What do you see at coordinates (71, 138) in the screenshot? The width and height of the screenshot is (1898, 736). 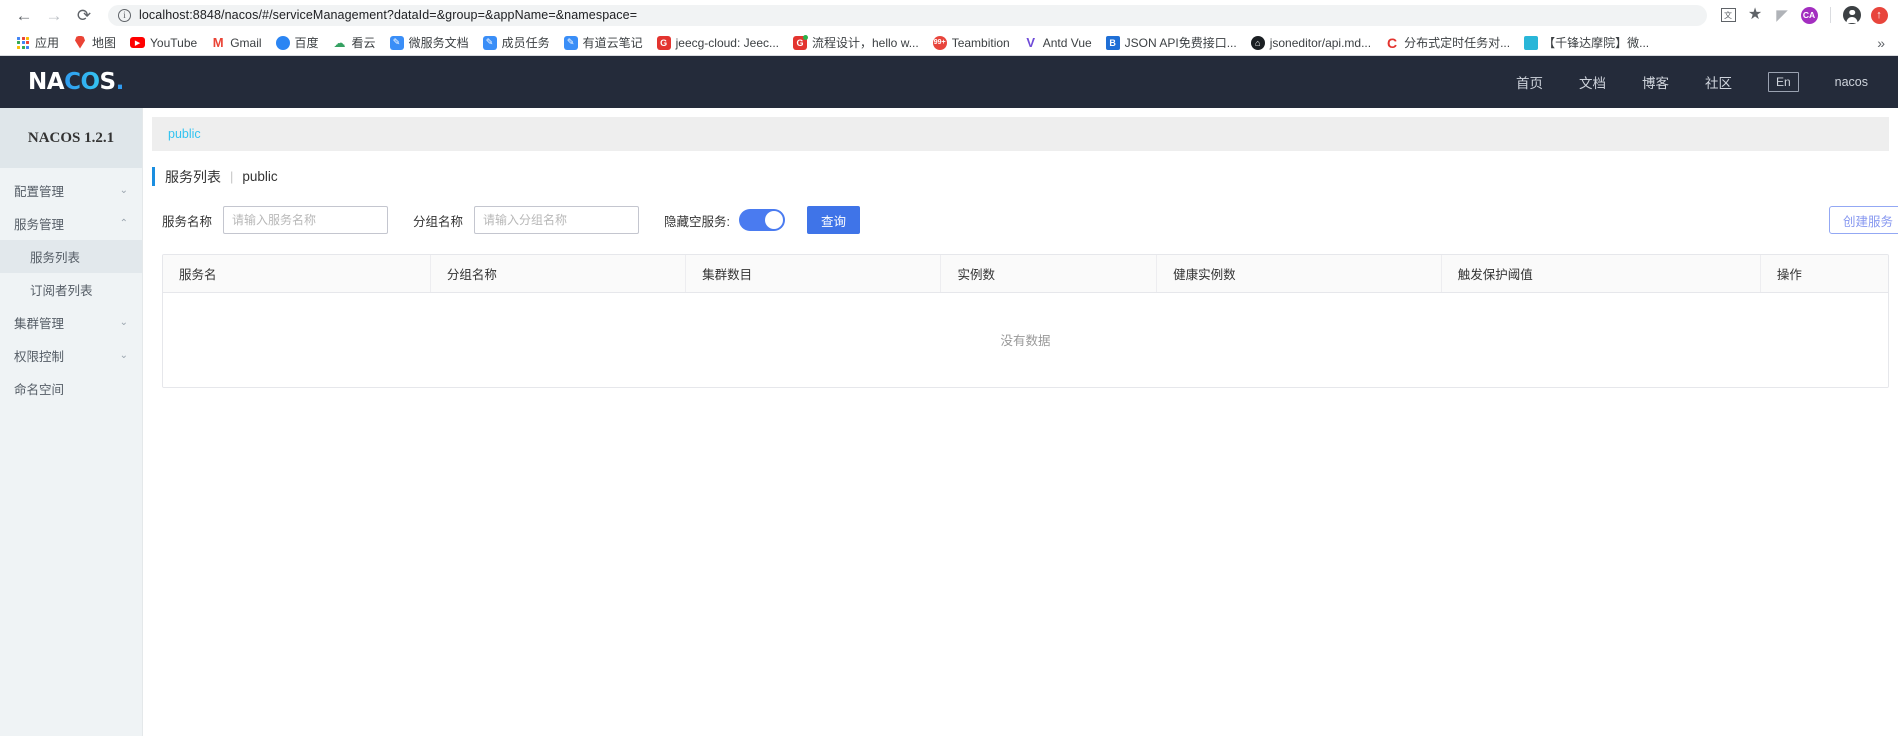 I see `sidebar-version: NACOS 1.2.1` at bounding box center [71, 138].